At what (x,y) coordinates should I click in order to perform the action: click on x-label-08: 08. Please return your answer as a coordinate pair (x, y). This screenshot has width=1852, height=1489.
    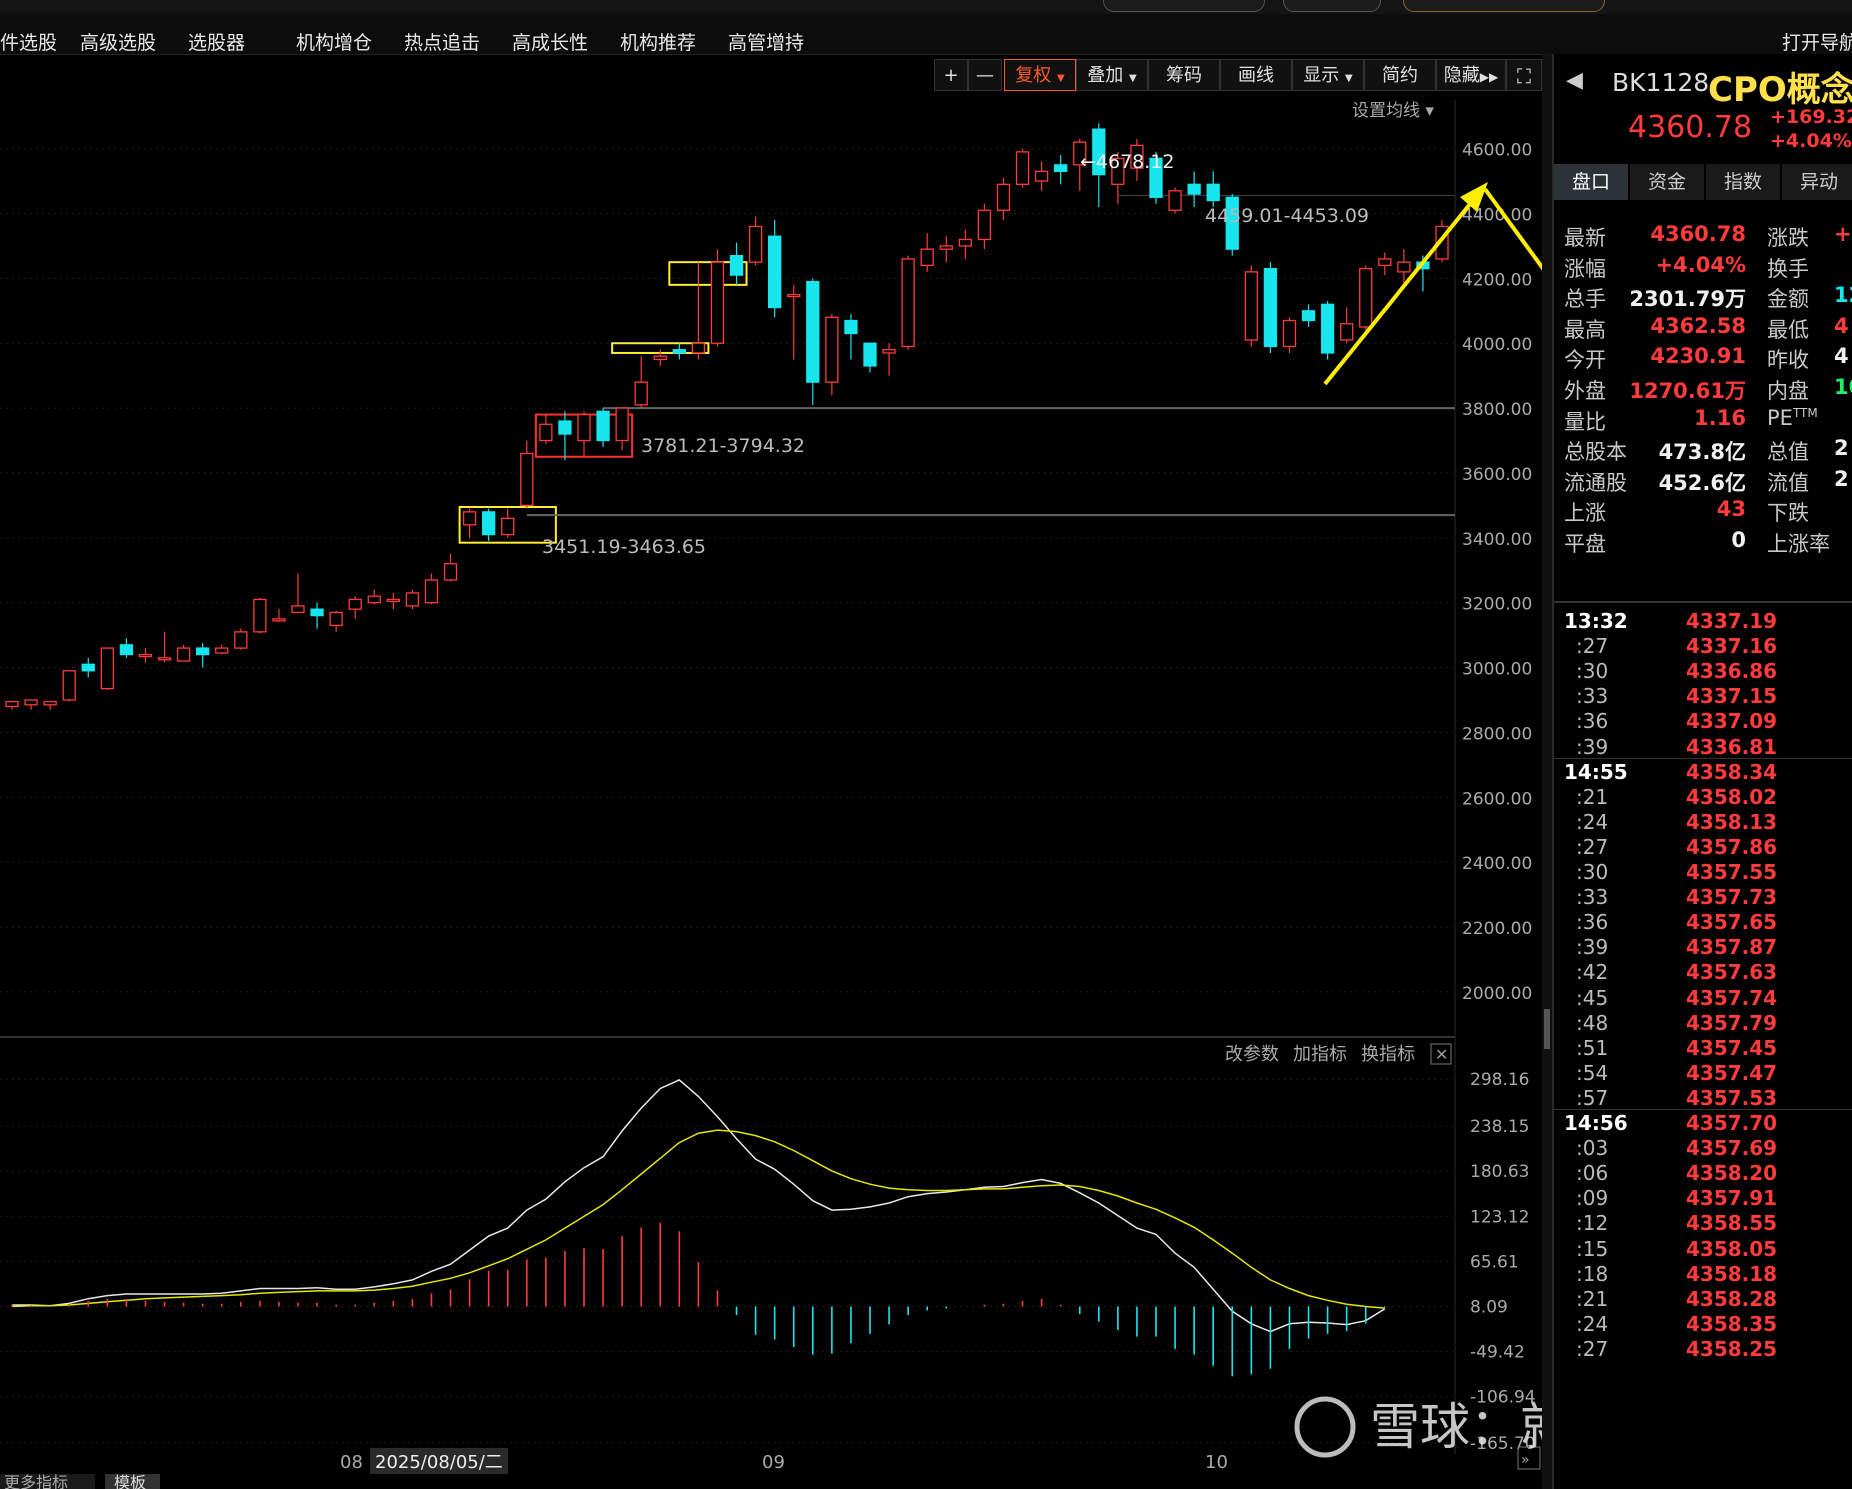
    Looking at the image, I should click on (351, 1462).